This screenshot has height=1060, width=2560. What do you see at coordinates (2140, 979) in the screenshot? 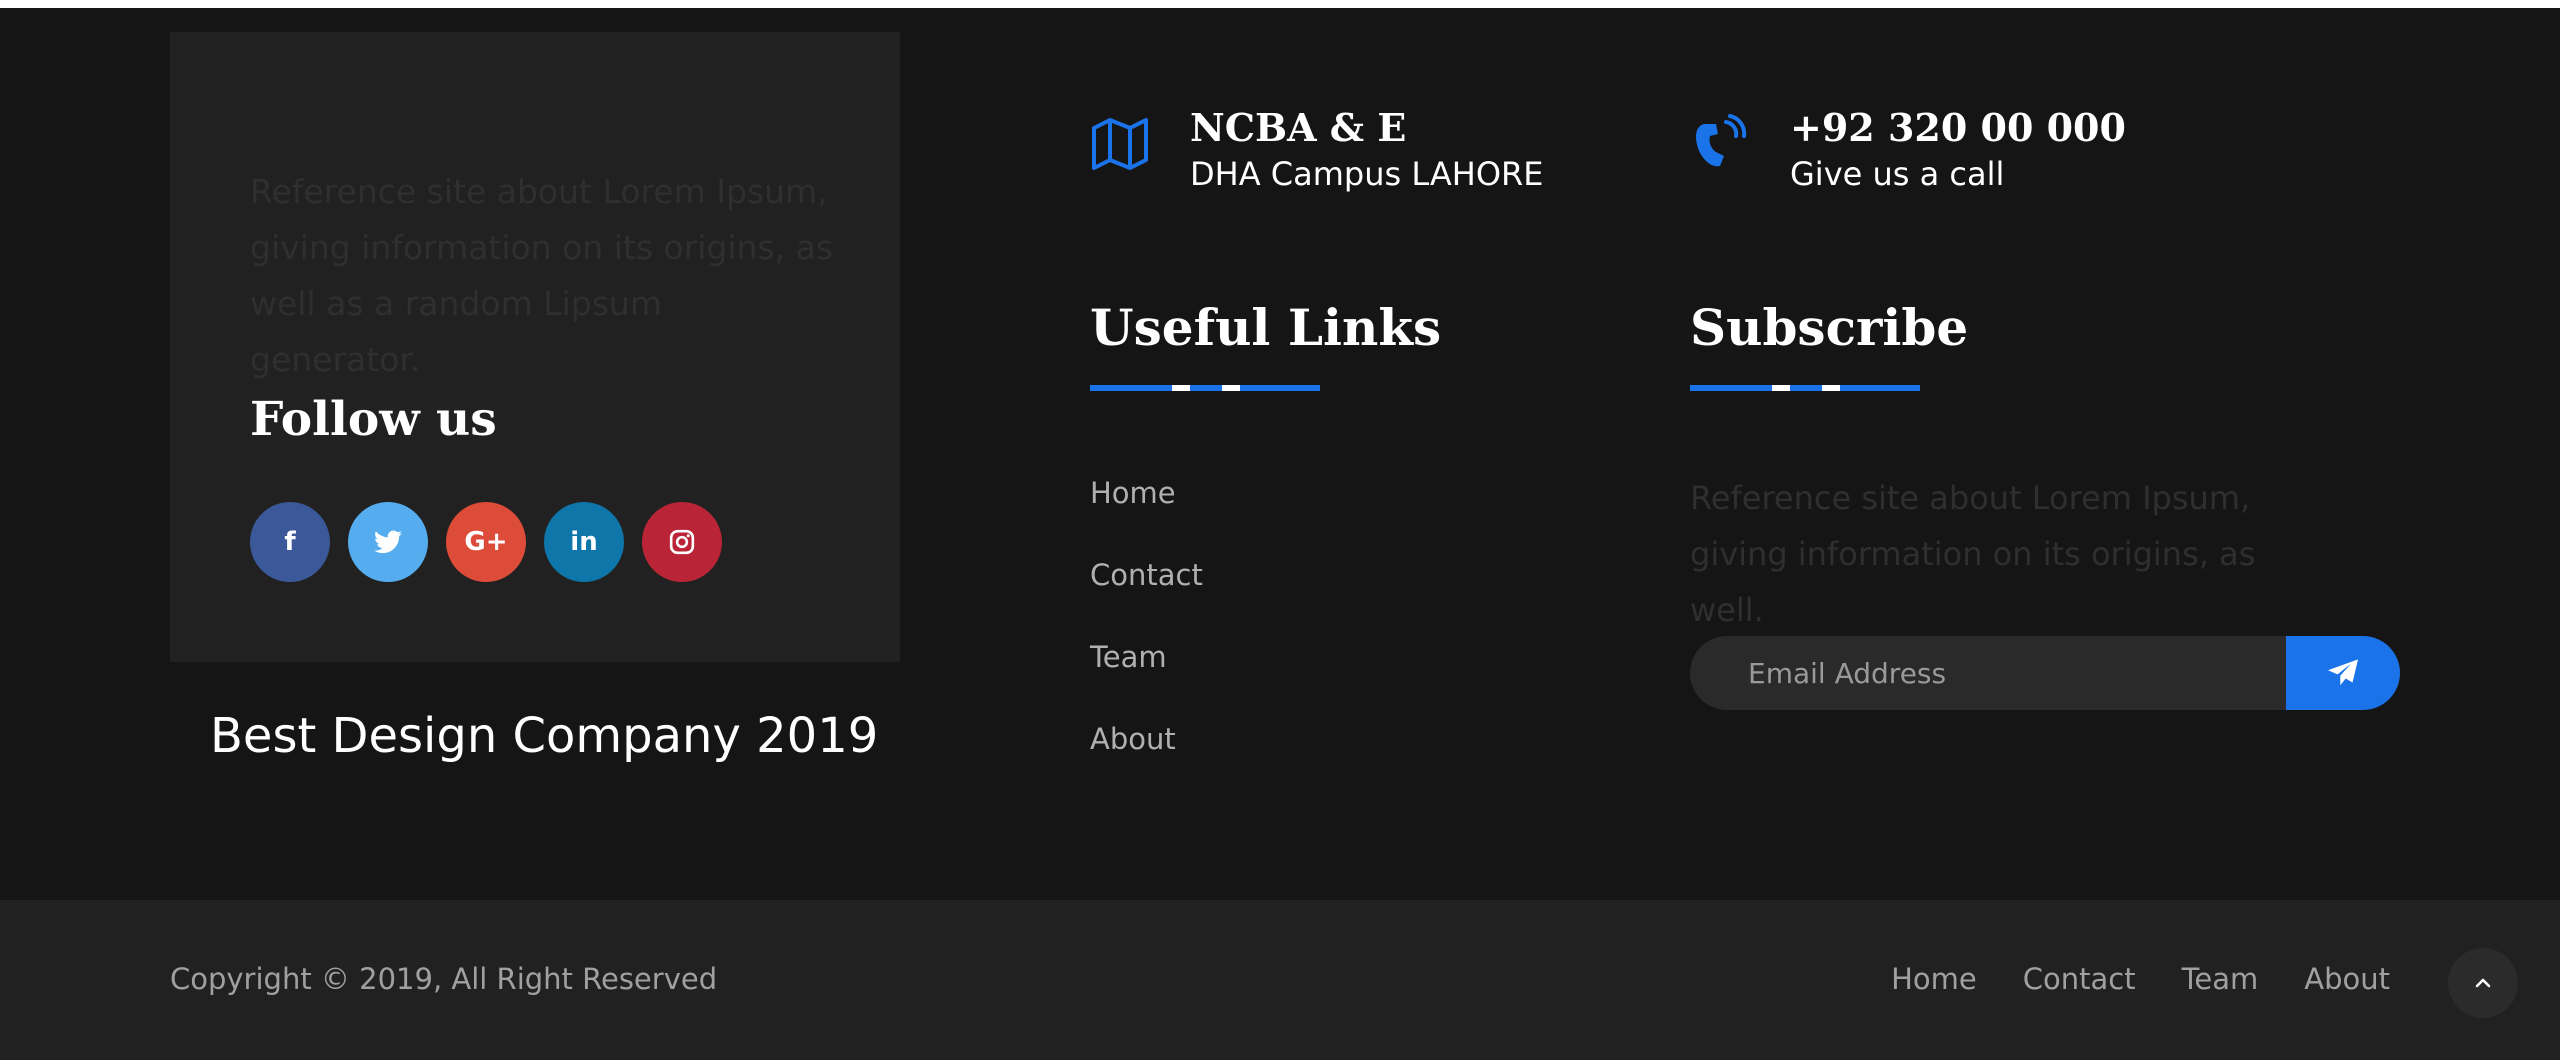
I see `bottom-nav: Home Contact Team About` at bounding box center [2140, 979].